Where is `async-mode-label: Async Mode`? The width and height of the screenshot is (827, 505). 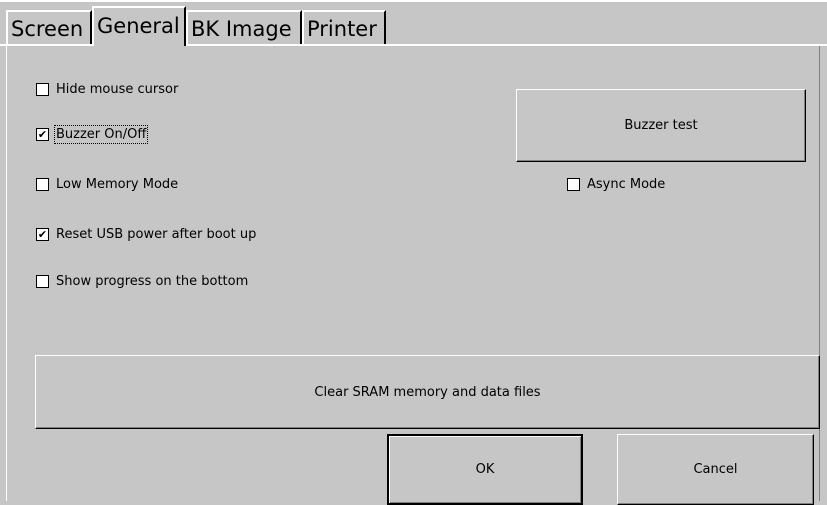 async-mode-label: Async Mode is located at coordinates (626, 184).